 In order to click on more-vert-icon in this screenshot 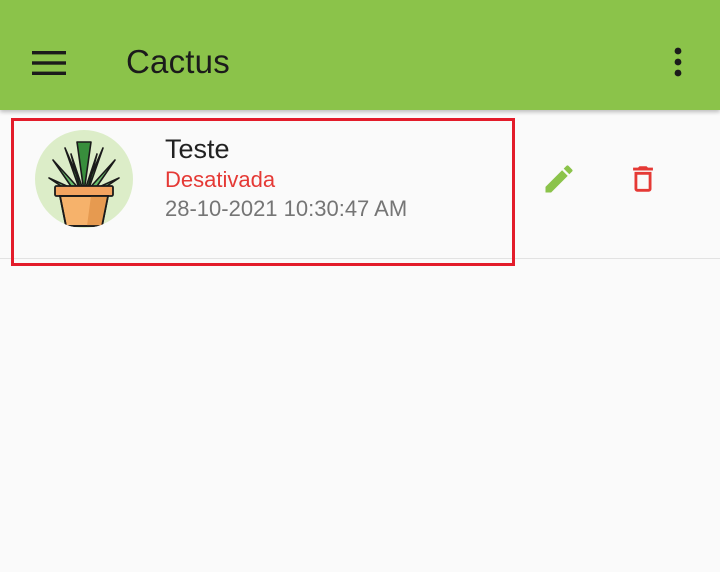, I will do `click(678, 62)`.